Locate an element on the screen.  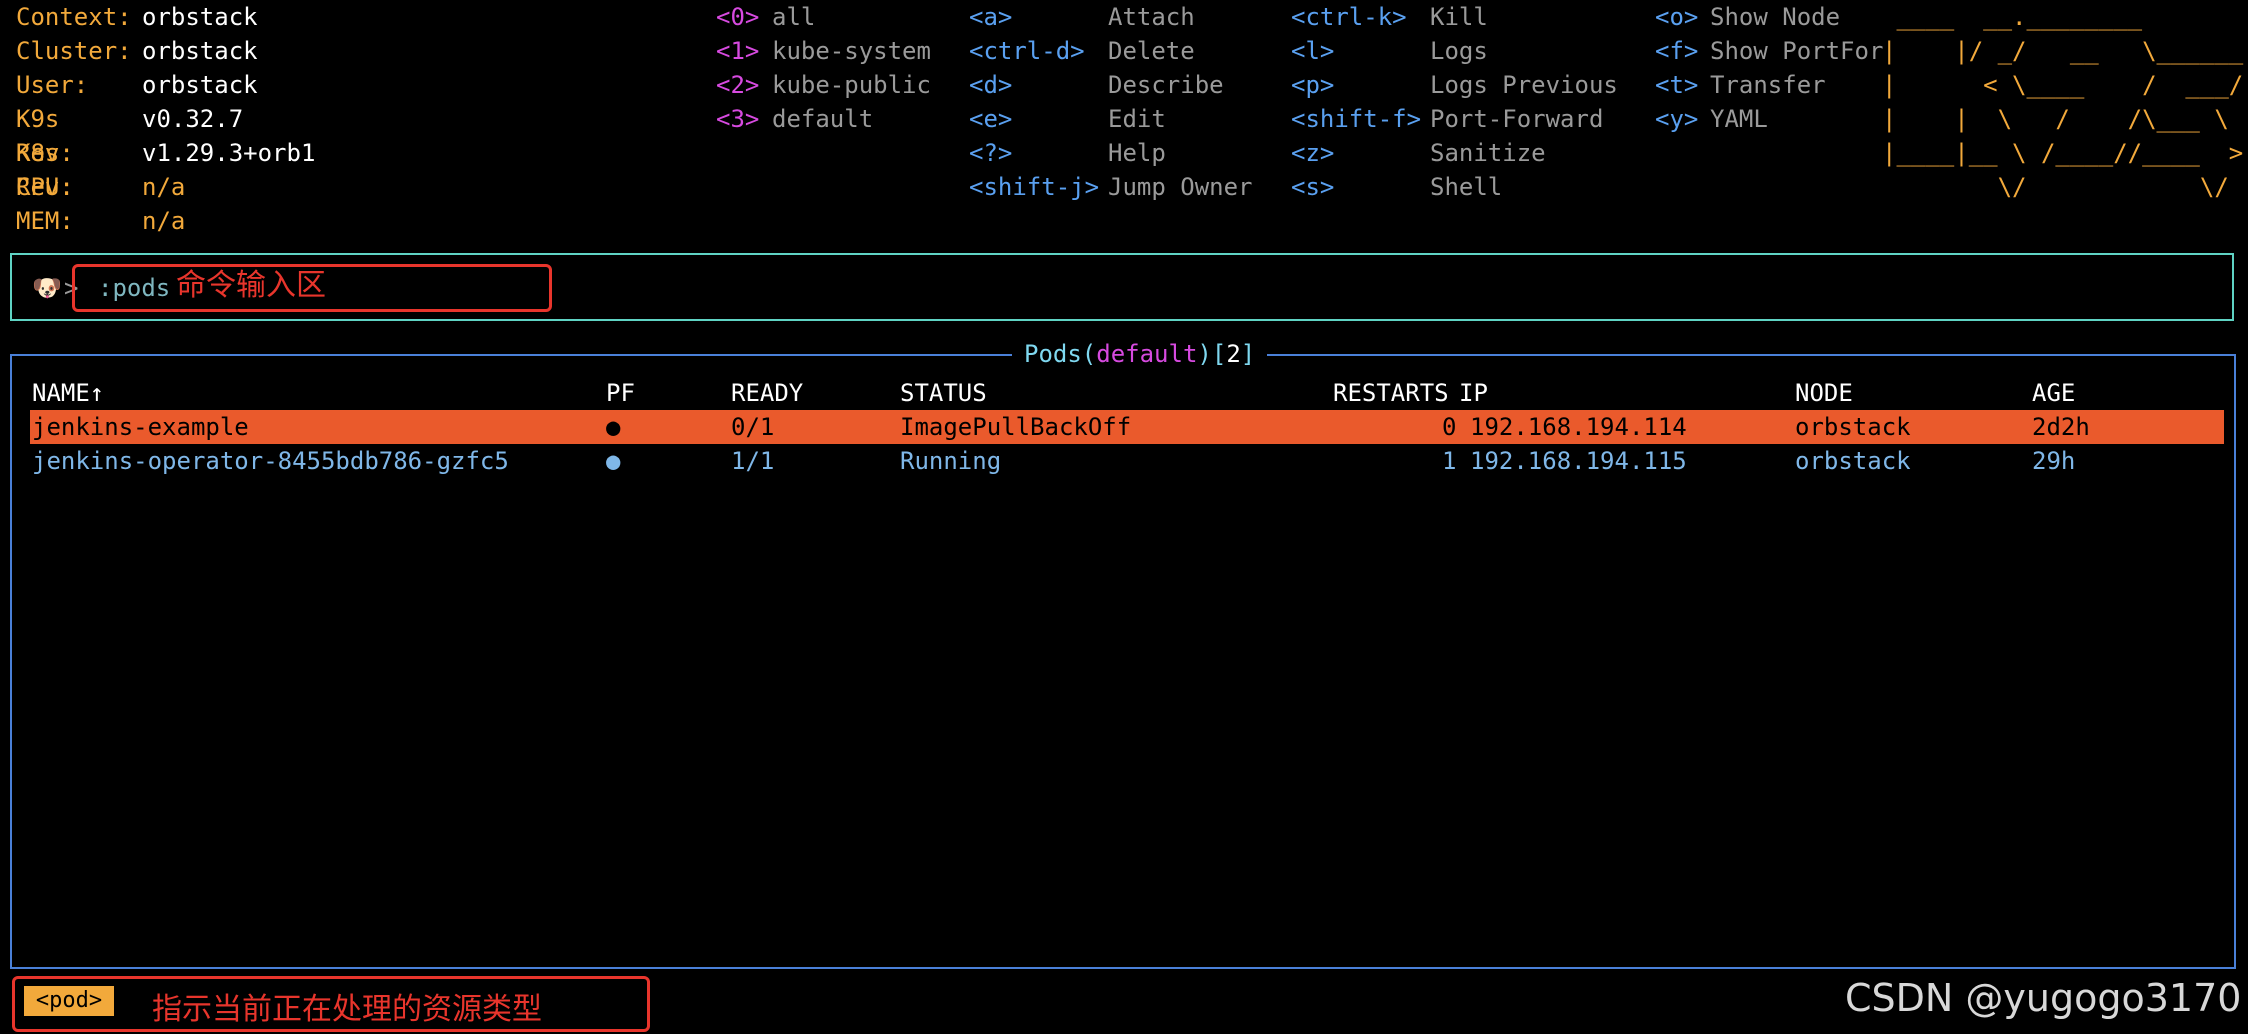
ns-label: all is located at coordinates (793, 17).